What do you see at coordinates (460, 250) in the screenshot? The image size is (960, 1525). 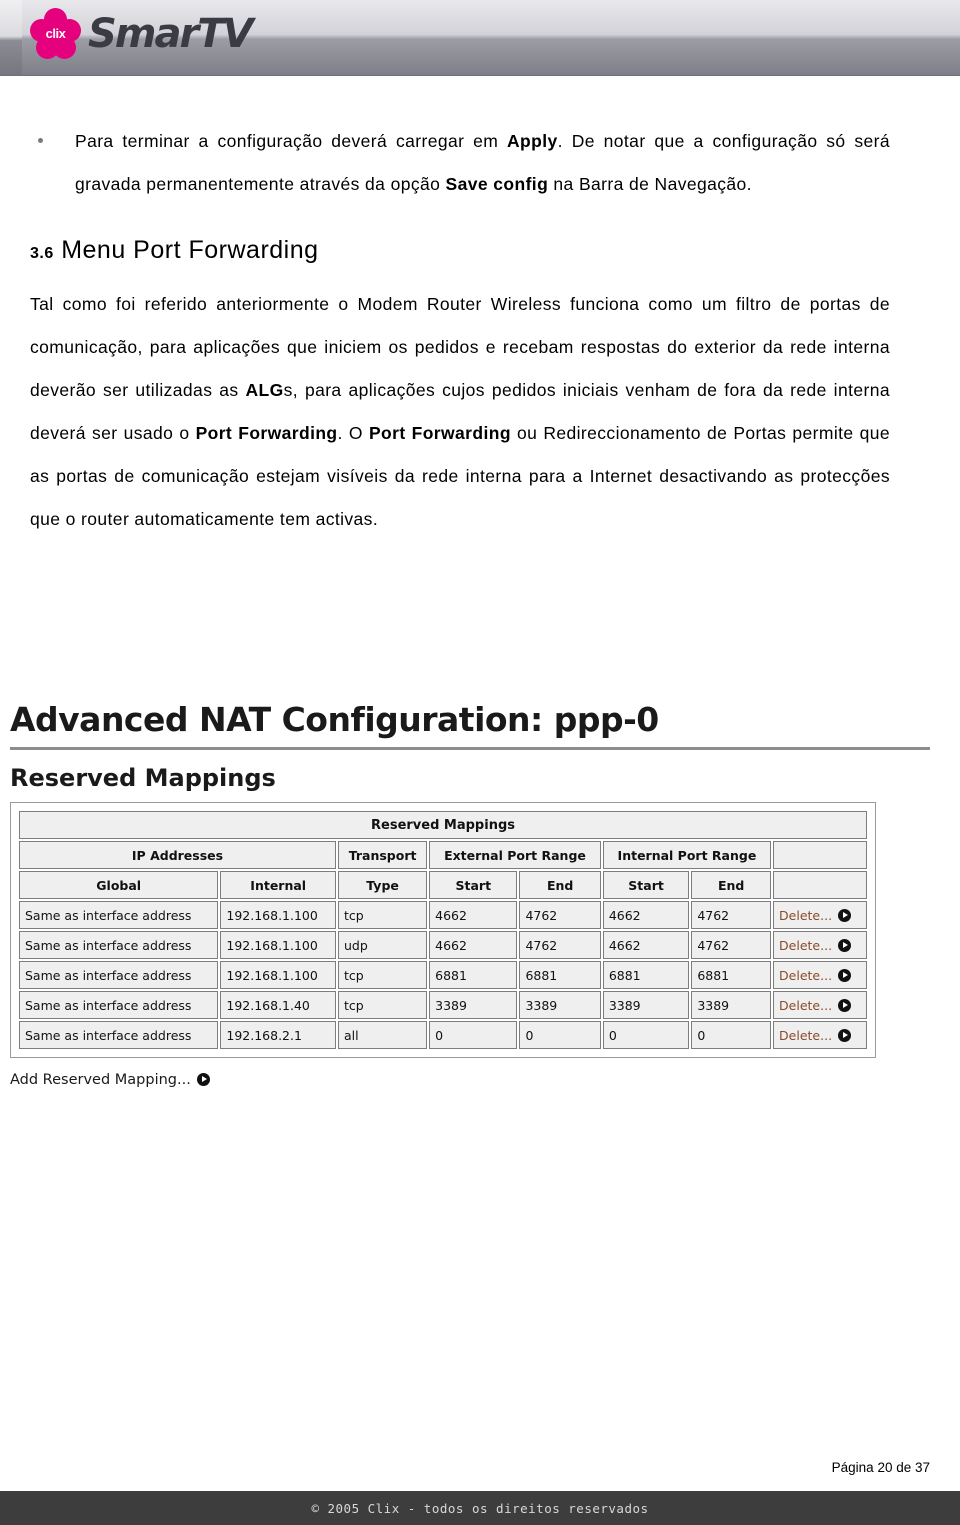 I see `section-heading: 3.6 Menu Port Forwarding` at bounding box center [460, 250].